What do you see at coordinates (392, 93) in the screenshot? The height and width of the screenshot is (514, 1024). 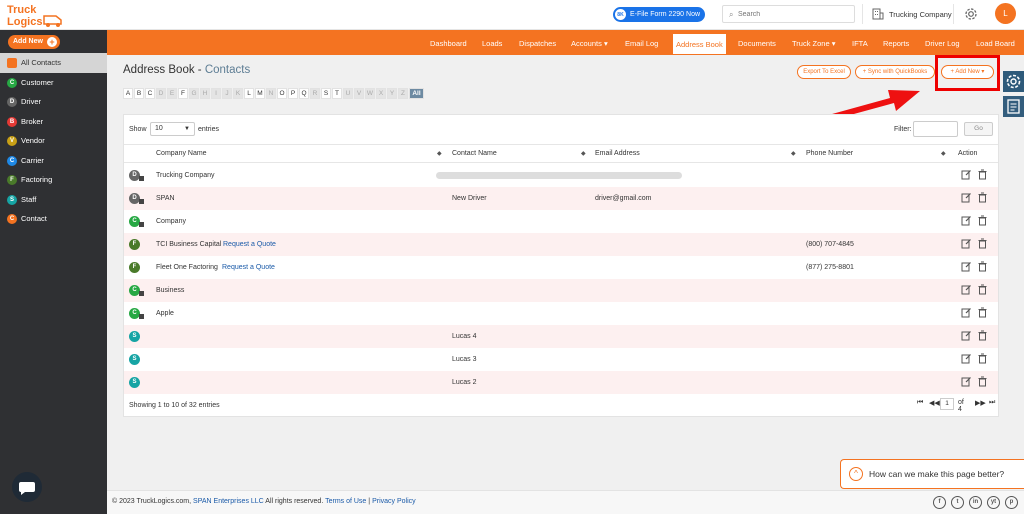 I see `alpha-filter-y: Y` at bounding box center [392, 93].